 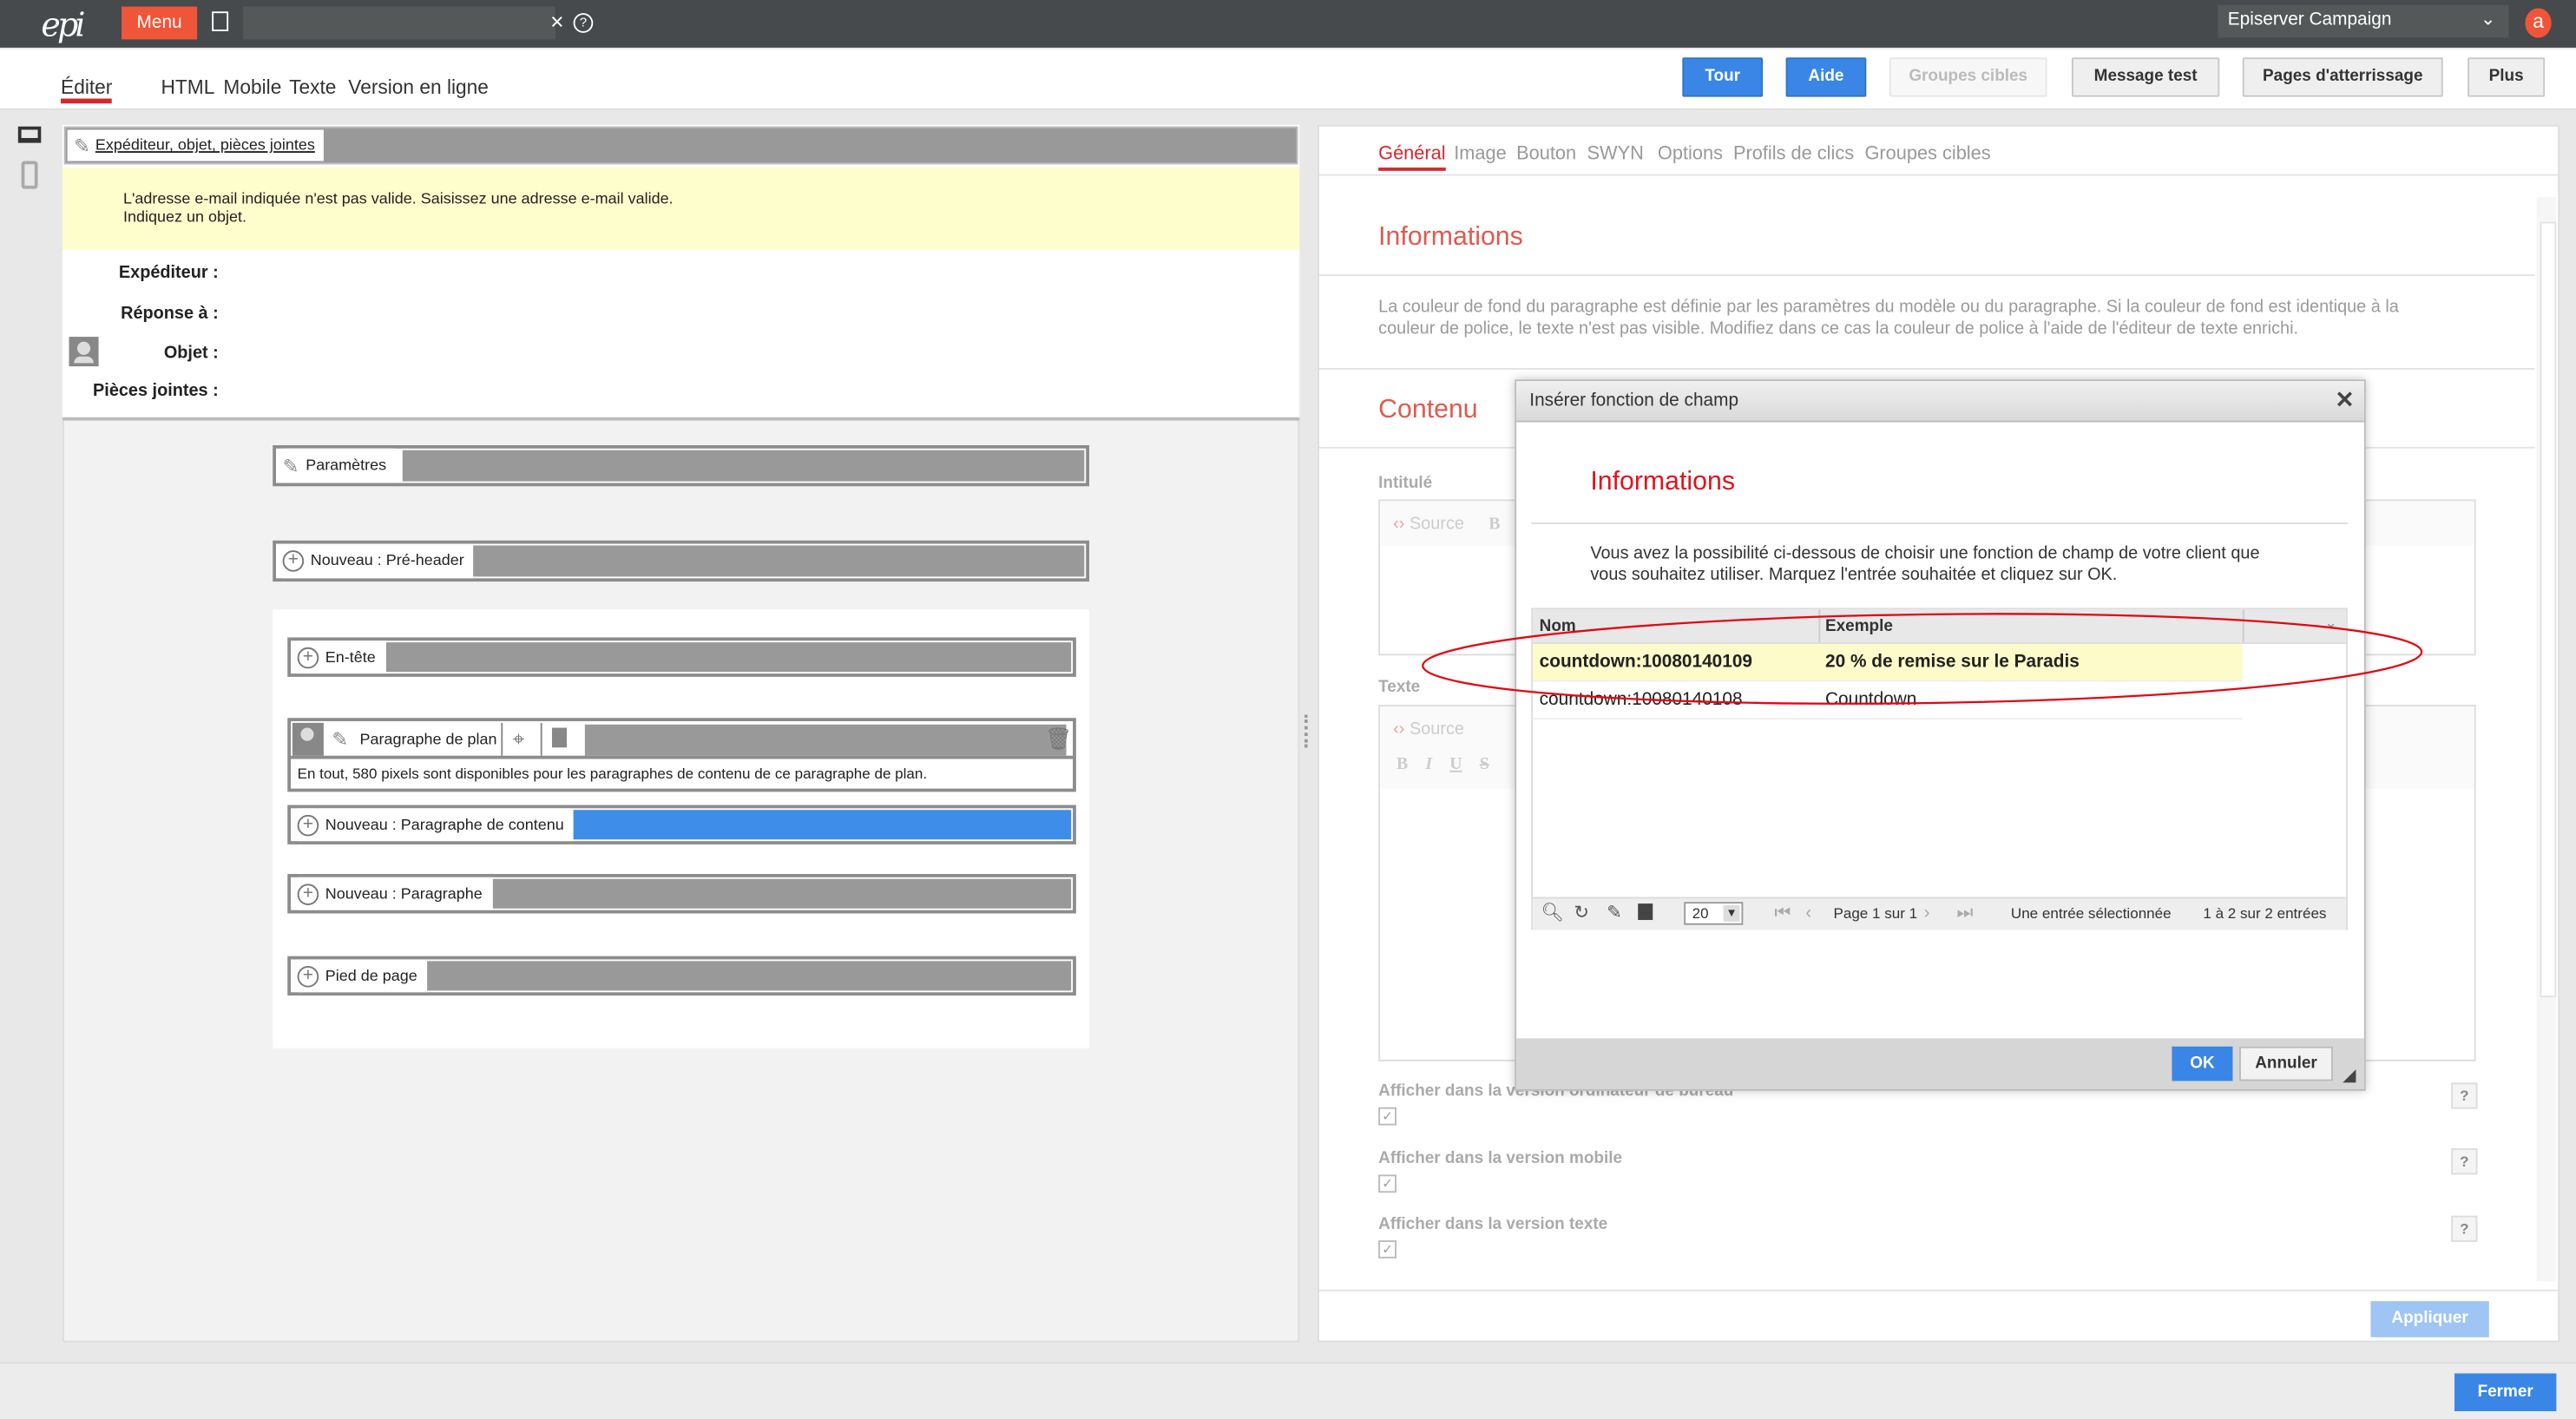 I want to click on annotation-layer, so click(x=1922, y=659).